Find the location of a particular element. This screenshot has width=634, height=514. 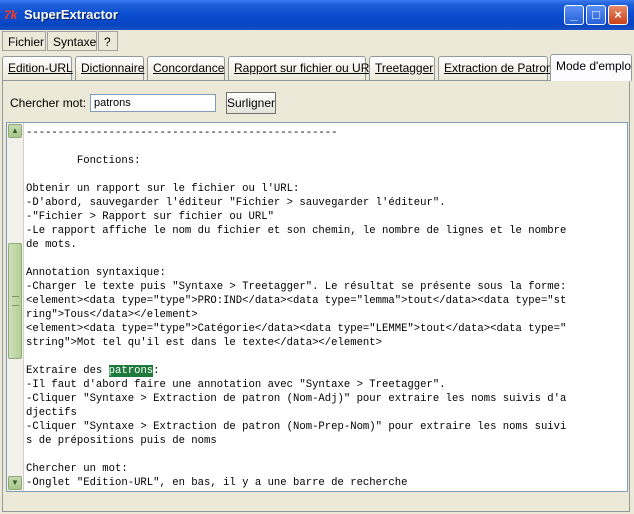

tab-concordance: Concordance is located at coordinates (186, 68).